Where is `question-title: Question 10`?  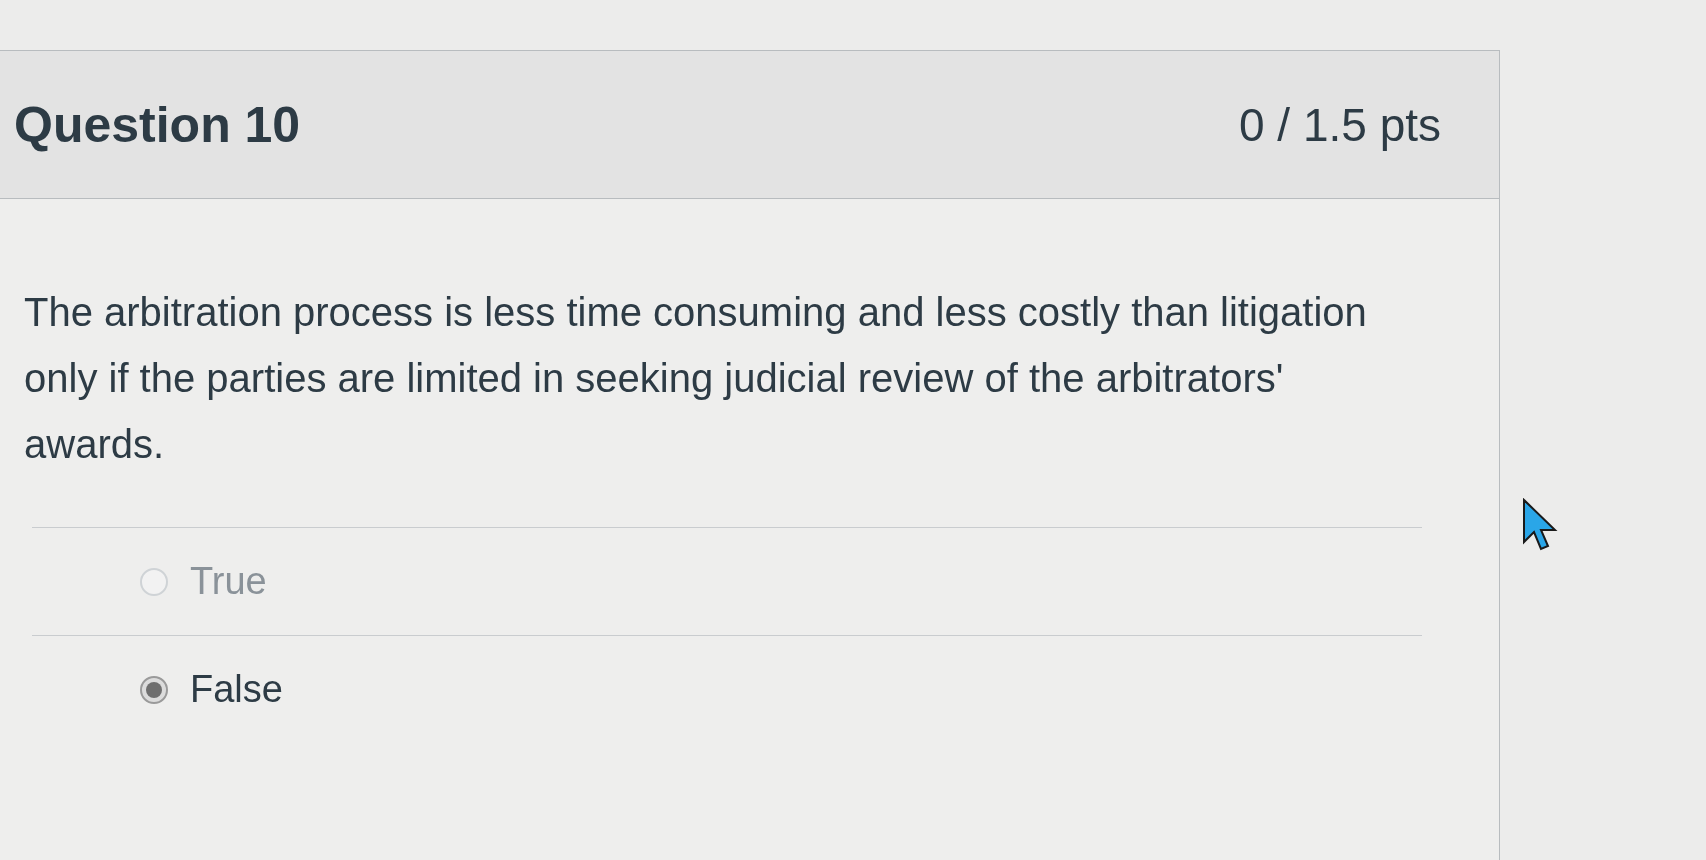
question-title: Question 10 is located at coordinates (157, 124).